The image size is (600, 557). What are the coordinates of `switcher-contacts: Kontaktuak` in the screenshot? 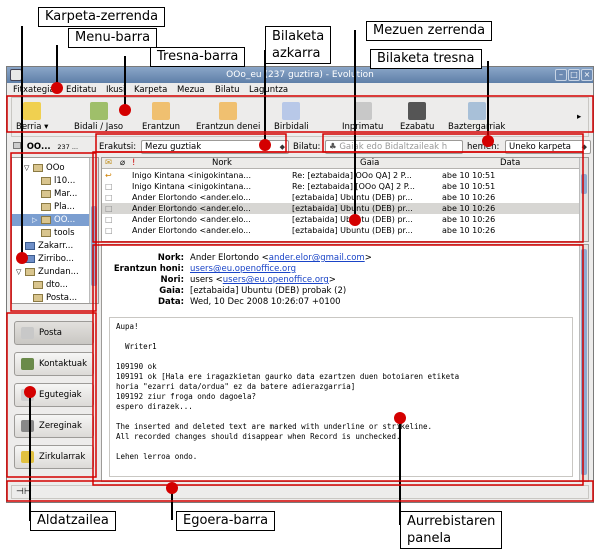 It's located at (54, 364).